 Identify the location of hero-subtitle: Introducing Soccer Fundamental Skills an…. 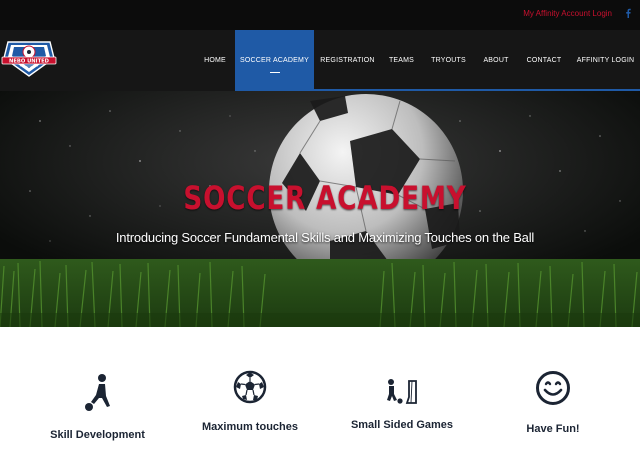
(325, 237).